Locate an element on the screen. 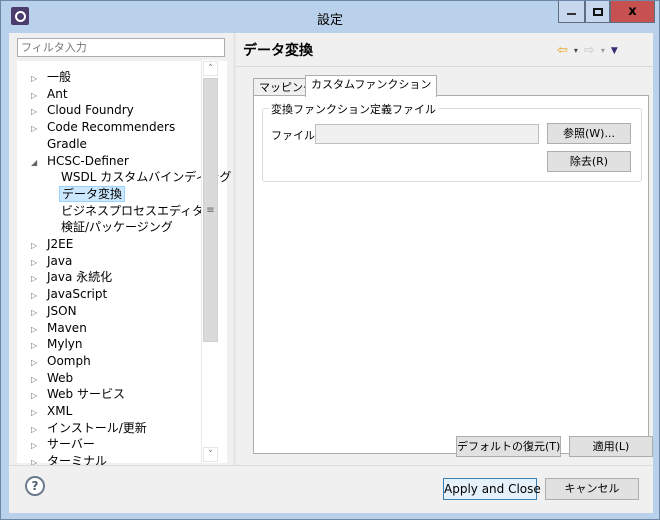 The height and width of the screenshot is (520, 660). group-title: 変換ファンクション定義ファイル is located at coordinates (353, 109).